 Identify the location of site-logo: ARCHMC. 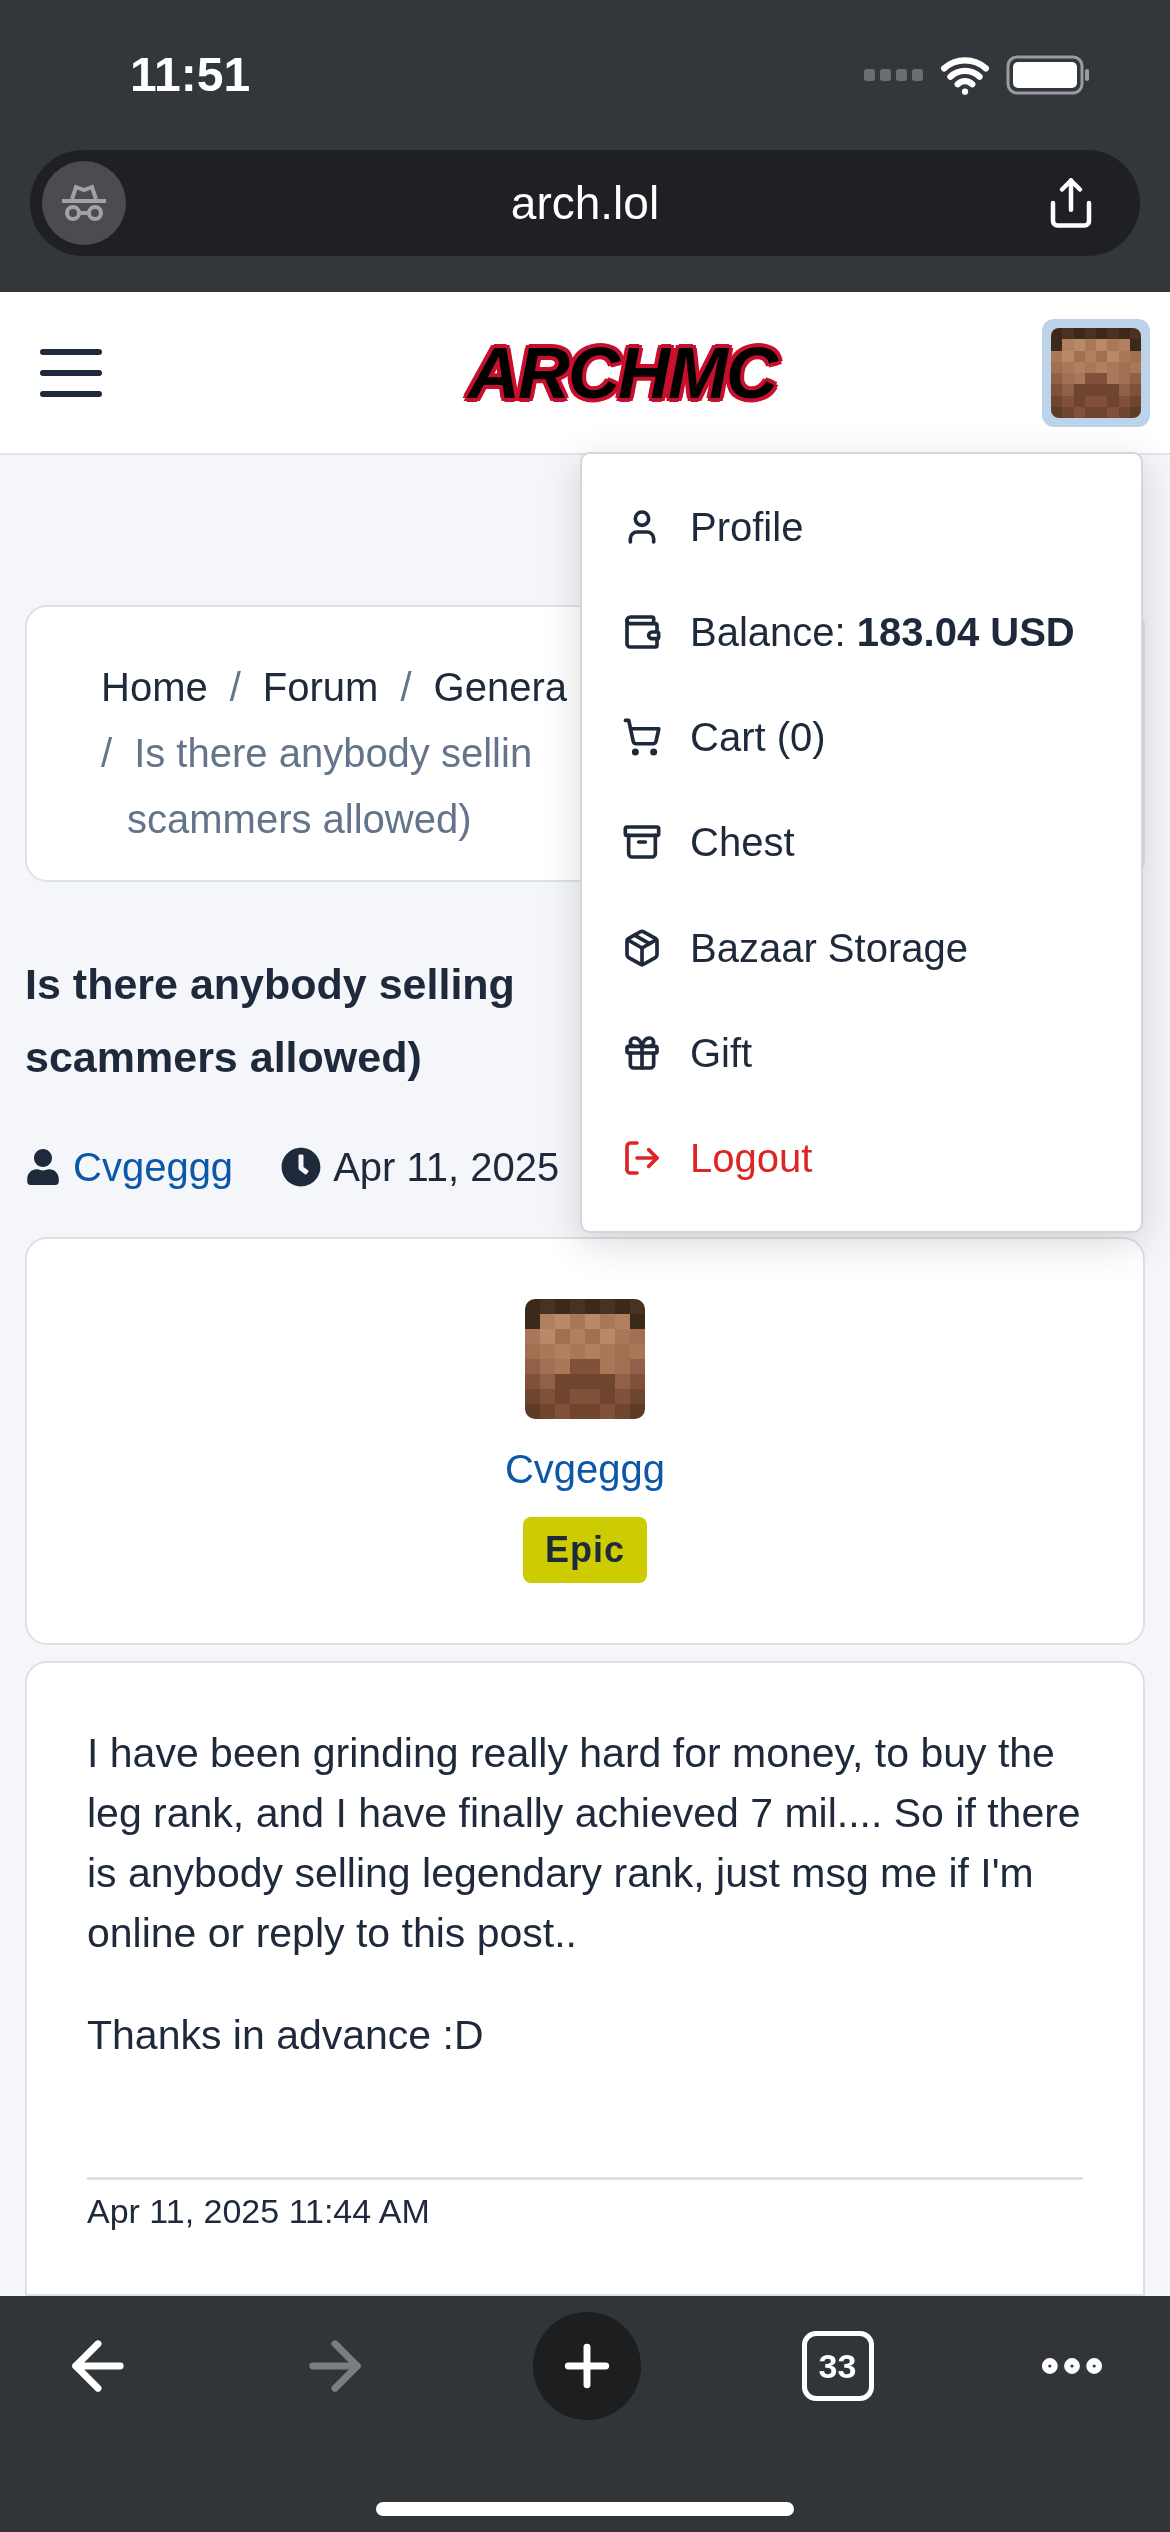
(622, 372).